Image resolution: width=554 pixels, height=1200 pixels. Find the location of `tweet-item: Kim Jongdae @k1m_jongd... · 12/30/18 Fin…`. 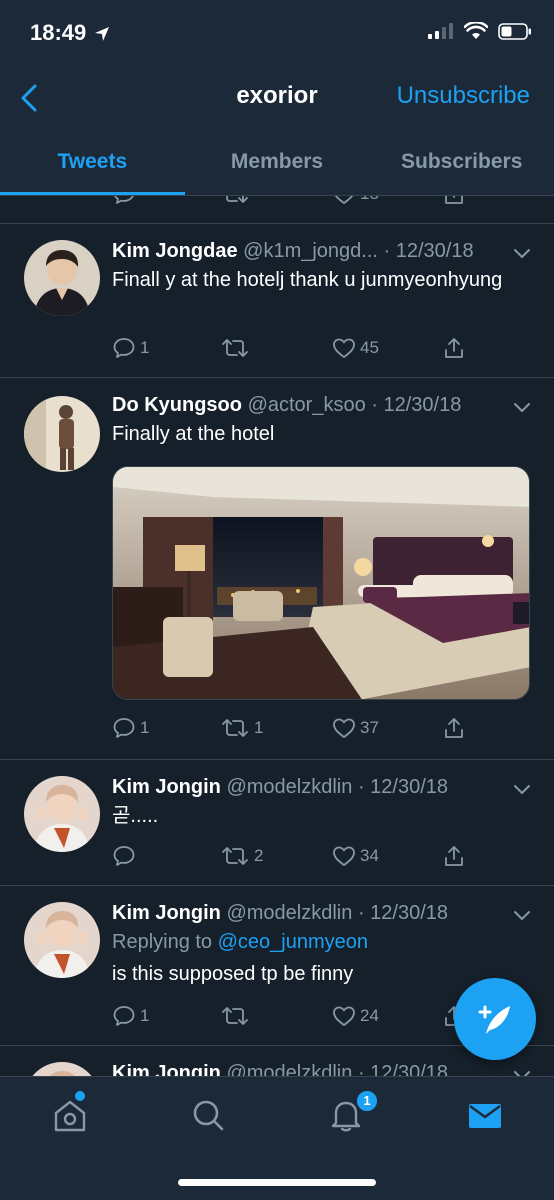

tweet-item: Kim Jongdae @k1m_jongd... · 12/30/18 Fin… is located at coordinates (277, 301).